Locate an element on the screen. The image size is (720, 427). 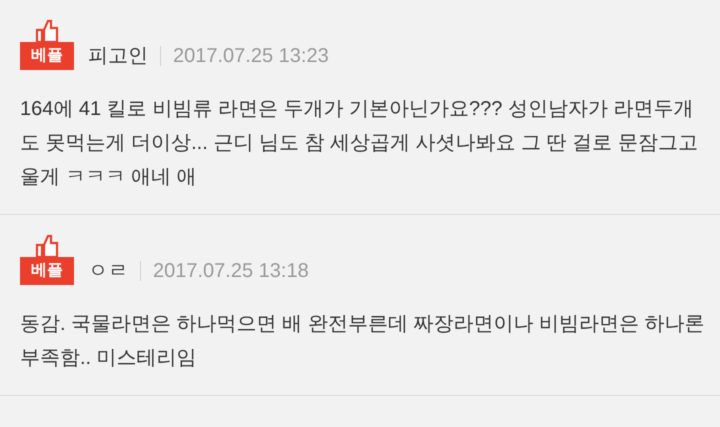
comment-date: 2017.07.25 13:23 is located at coordinates (251, 56).